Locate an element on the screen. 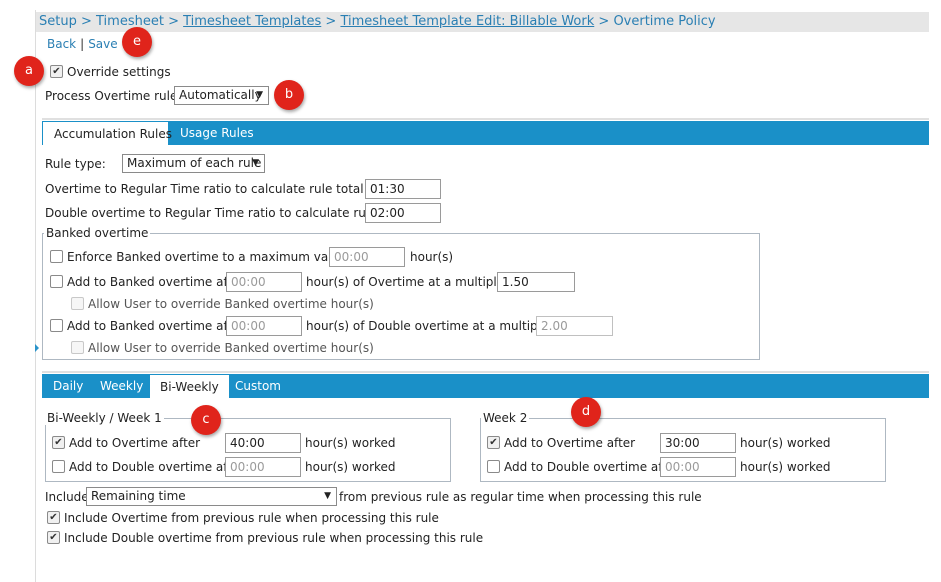 This screenshot has height=582, width=941. add-banked-ot-label: Add to Banked overtime after is located at coordinates (156, 282).